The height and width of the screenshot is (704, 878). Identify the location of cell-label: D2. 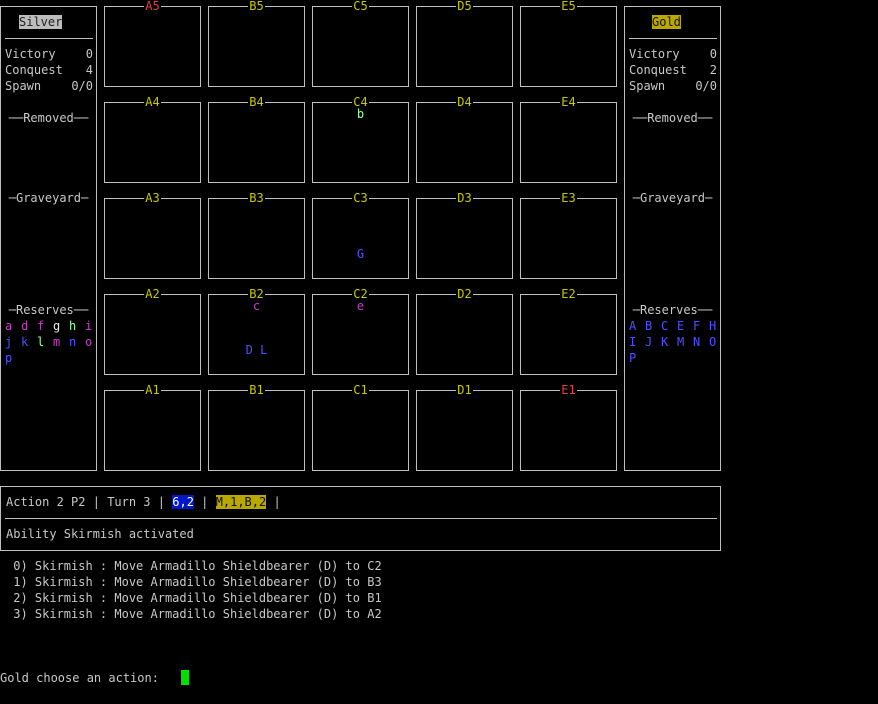
(464, 294).